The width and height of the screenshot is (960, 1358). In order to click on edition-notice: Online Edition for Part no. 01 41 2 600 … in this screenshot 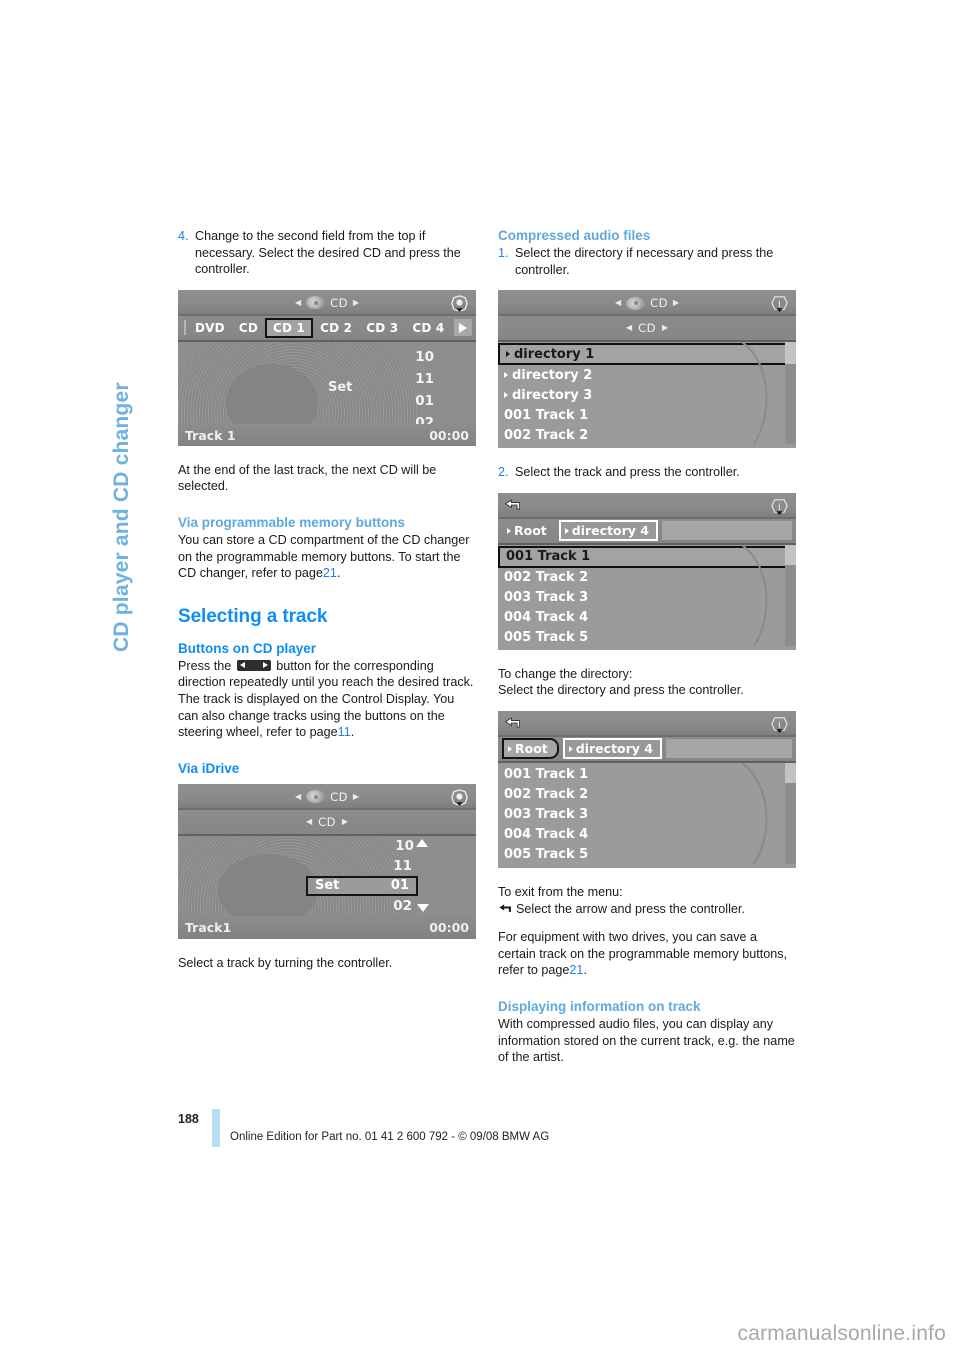, I will do `click(390, 1137)`.